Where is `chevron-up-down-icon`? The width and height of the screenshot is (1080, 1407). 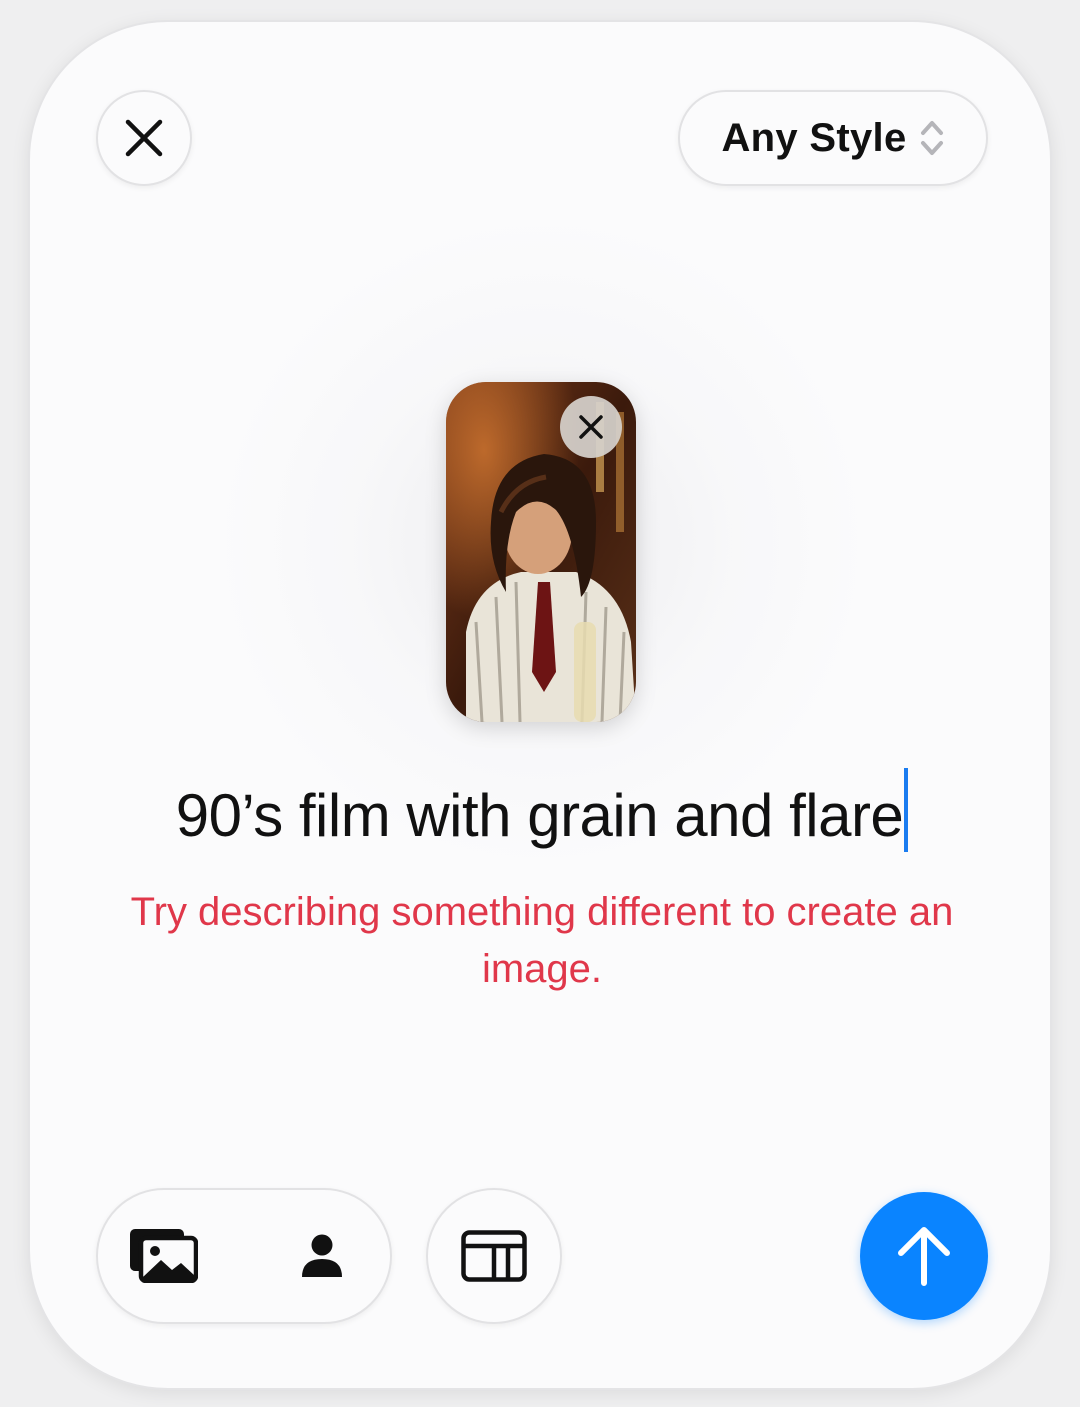
chevron-up-down-icon is located at coordinates (931, 138).